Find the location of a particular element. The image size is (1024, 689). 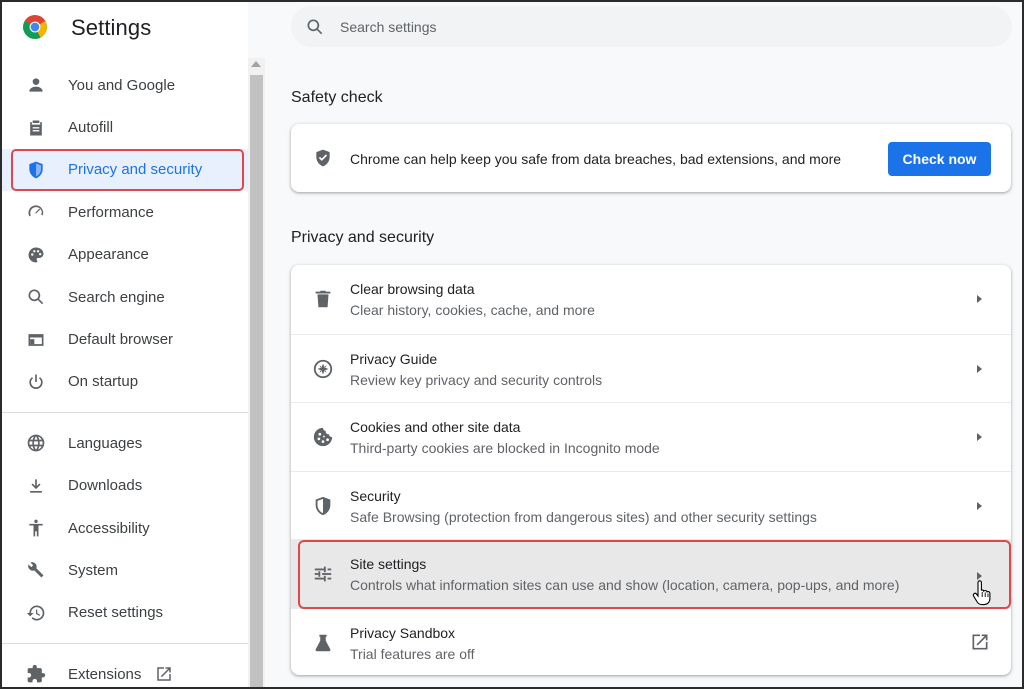

brand: Settings is located at coordinates (86, 27).